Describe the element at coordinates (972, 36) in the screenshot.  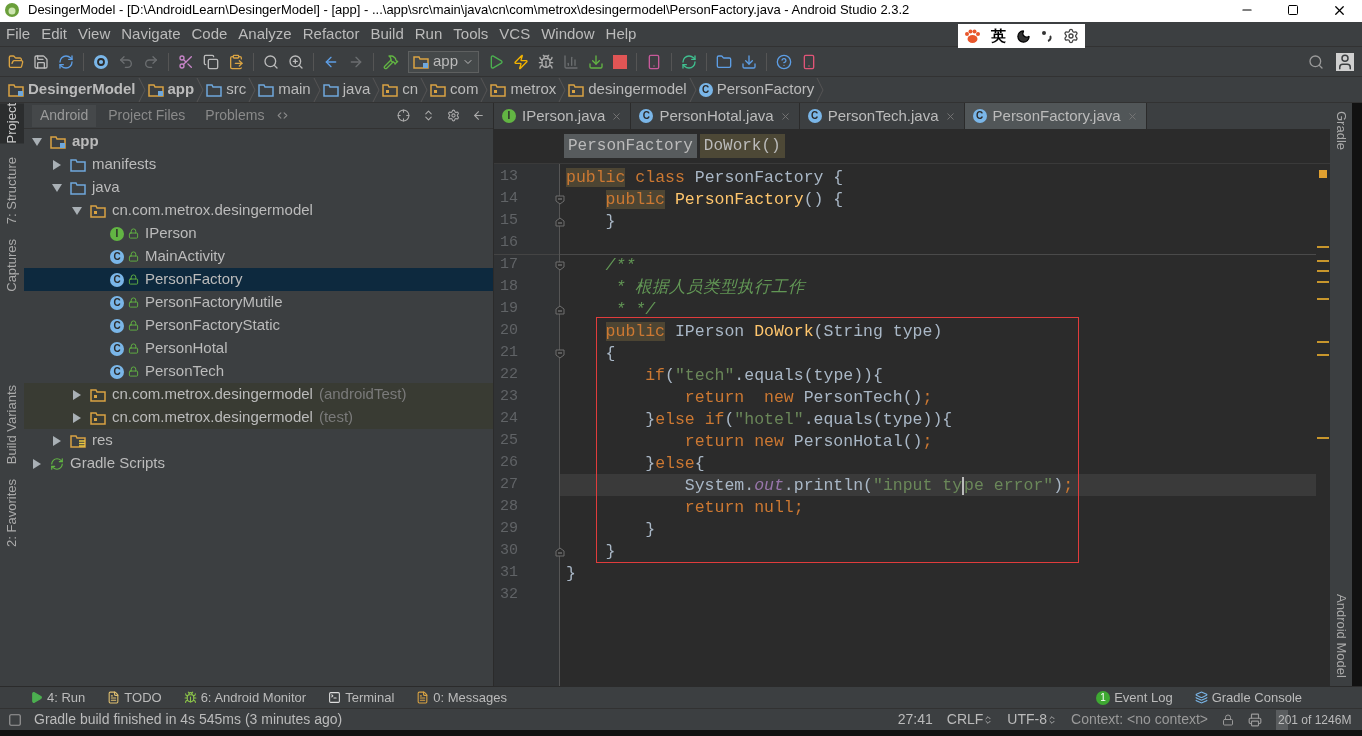
I see `paw-icon` at that location.